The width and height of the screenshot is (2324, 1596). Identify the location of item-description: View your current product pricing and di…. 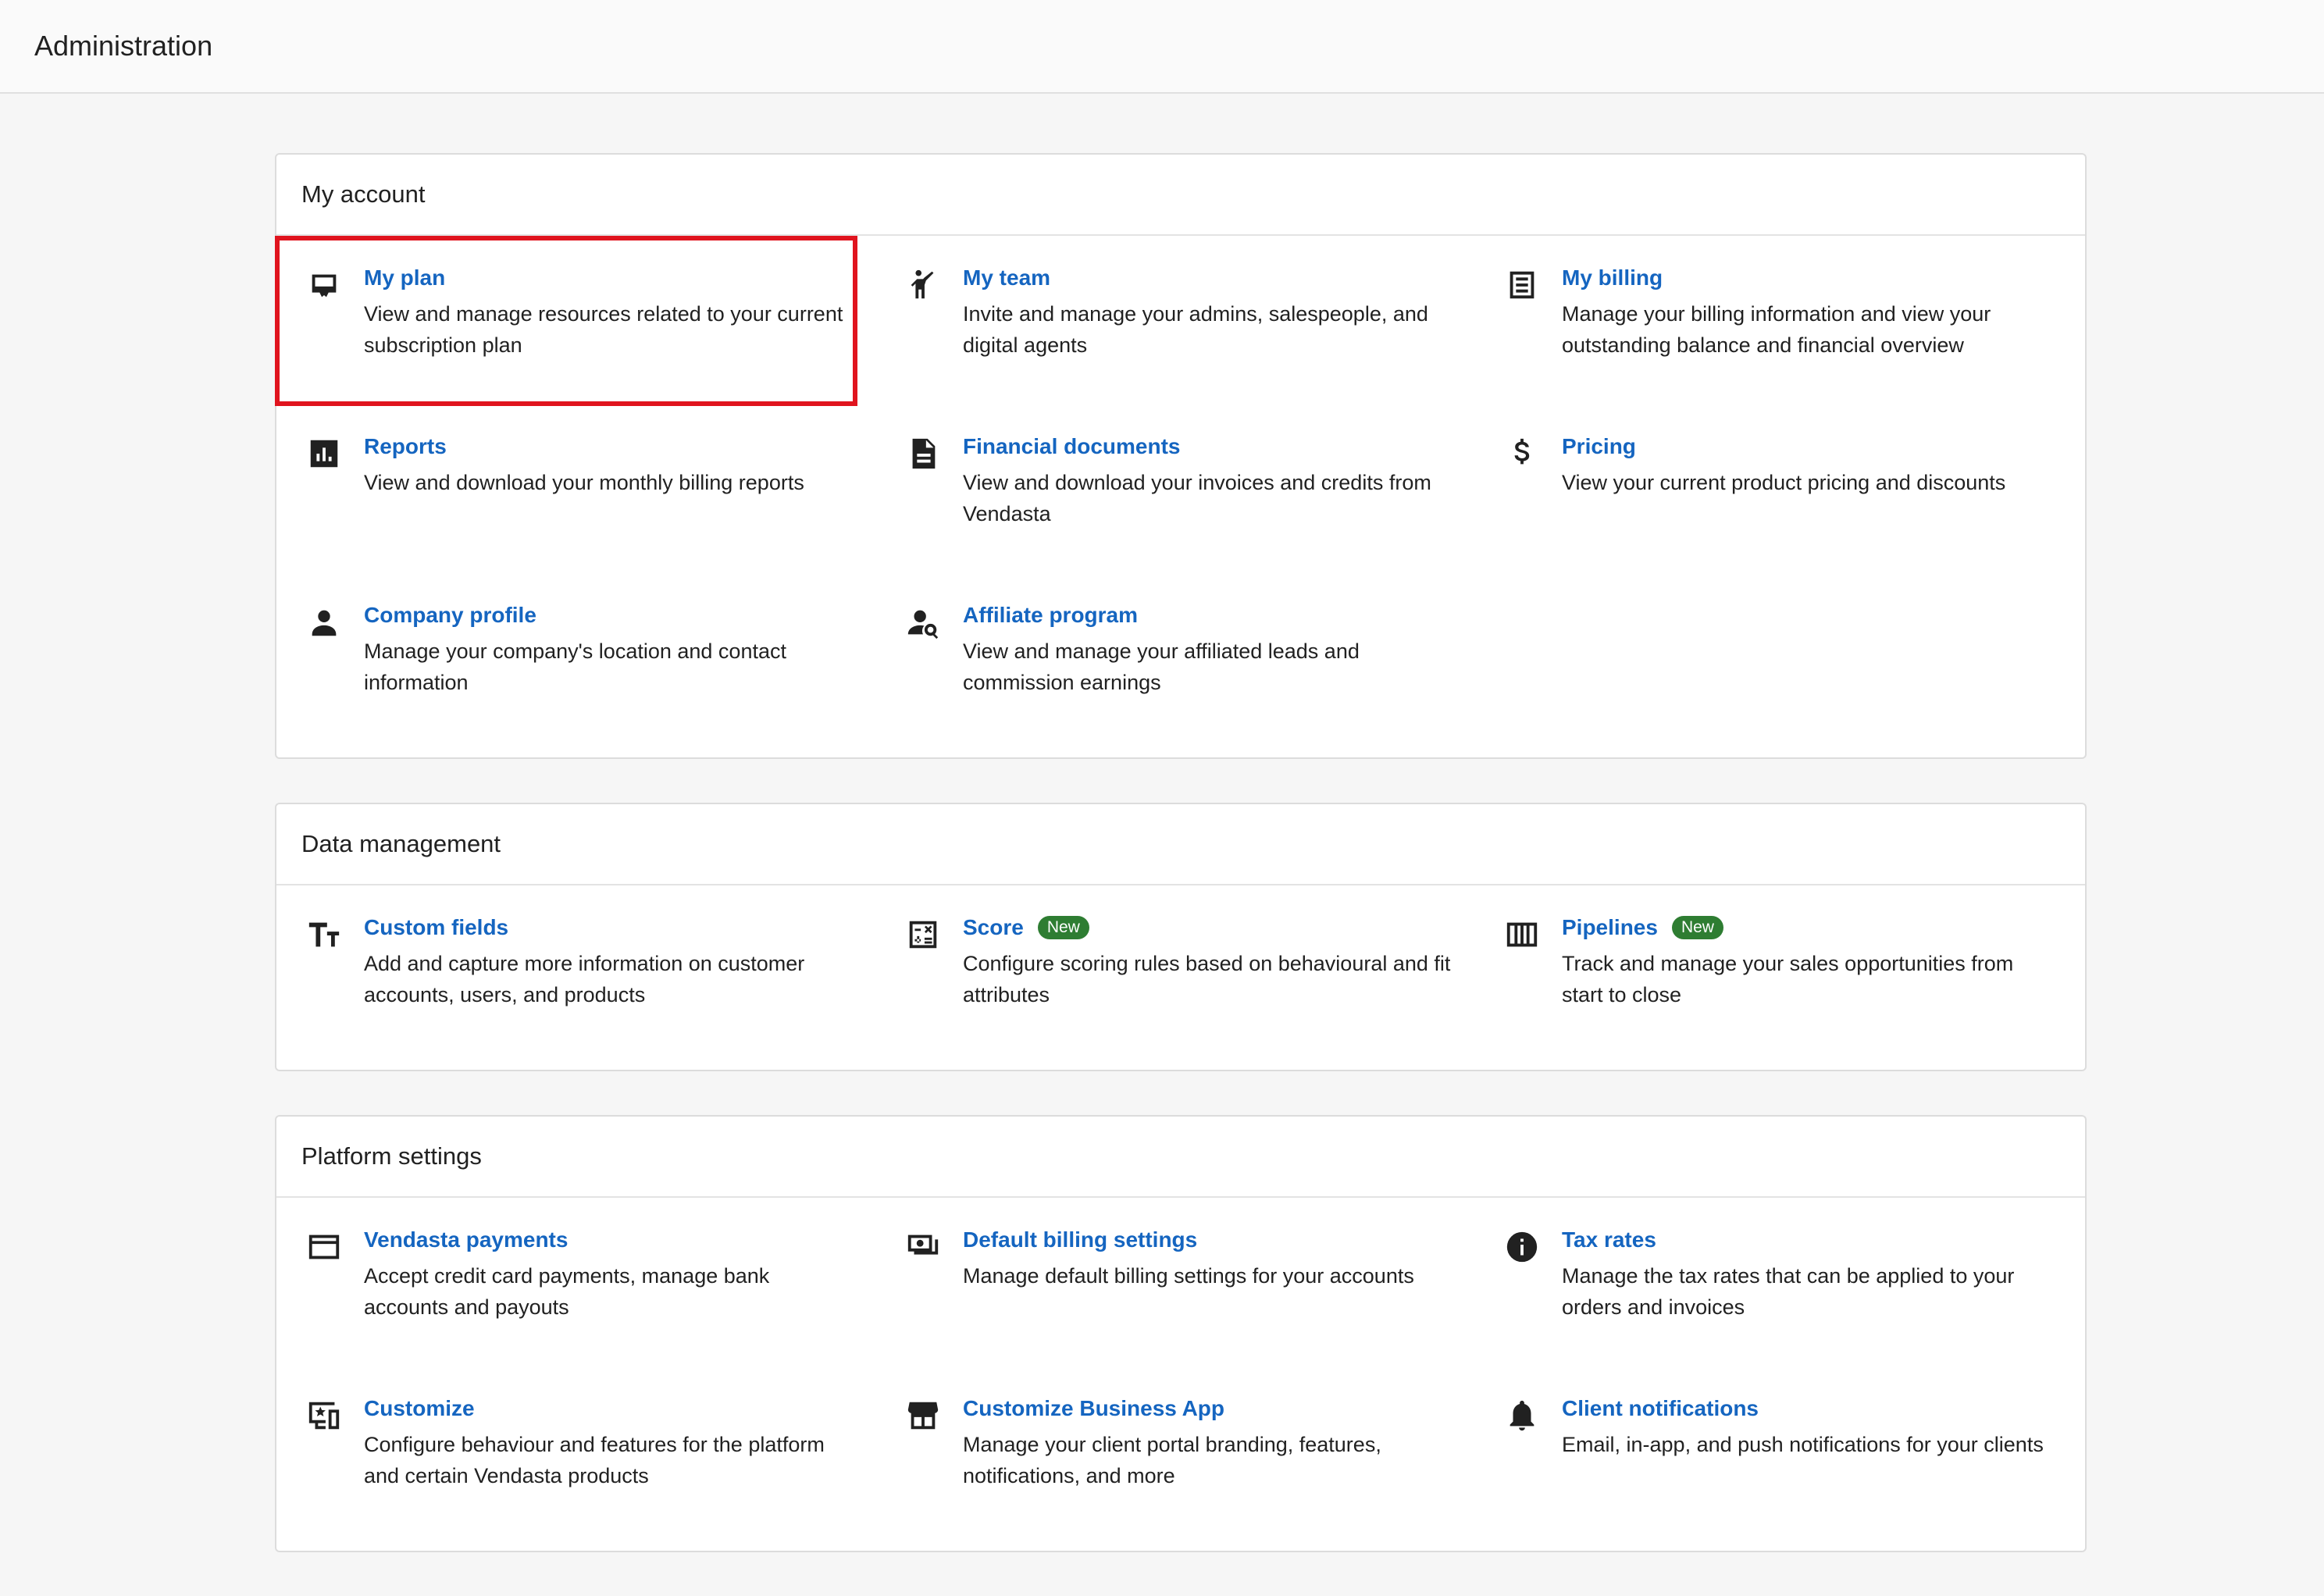
(1784, 482).